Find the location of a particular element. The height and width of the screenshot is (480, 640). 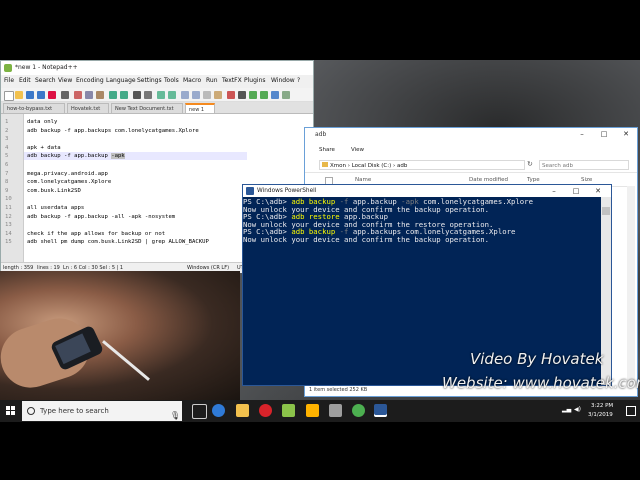

menu-search: Search is located at coordinates (45, 81).